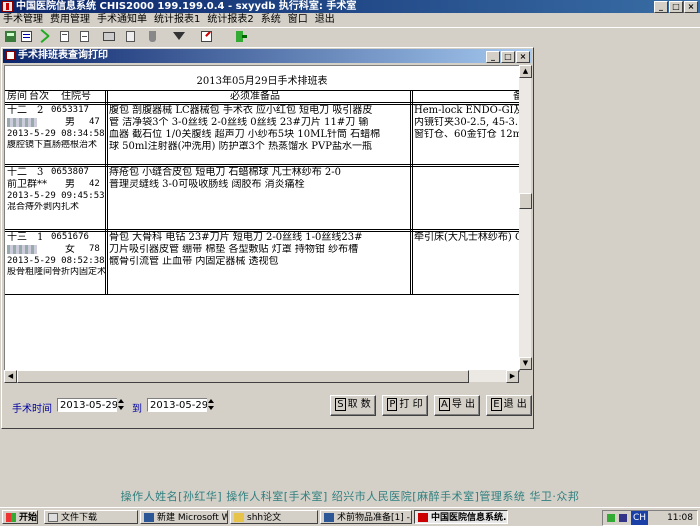  What do you see at coordinates (91, 517) in the screenshot?
I see `task-file-download: 文件下载` at bounding box center [91, 517].